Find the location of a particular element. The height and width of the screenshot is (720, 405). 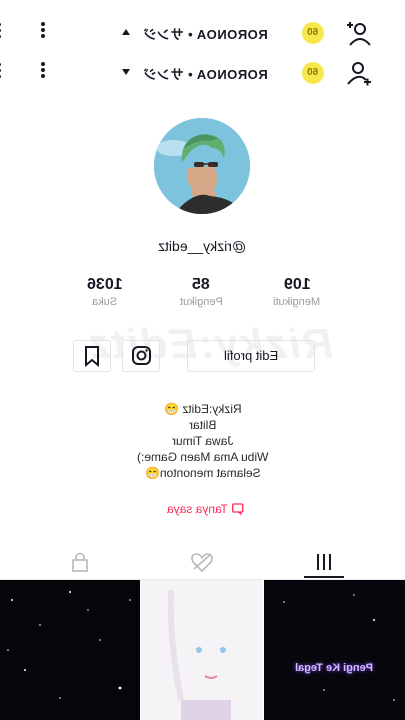

avatar-image is located at coordinates (202, 166).